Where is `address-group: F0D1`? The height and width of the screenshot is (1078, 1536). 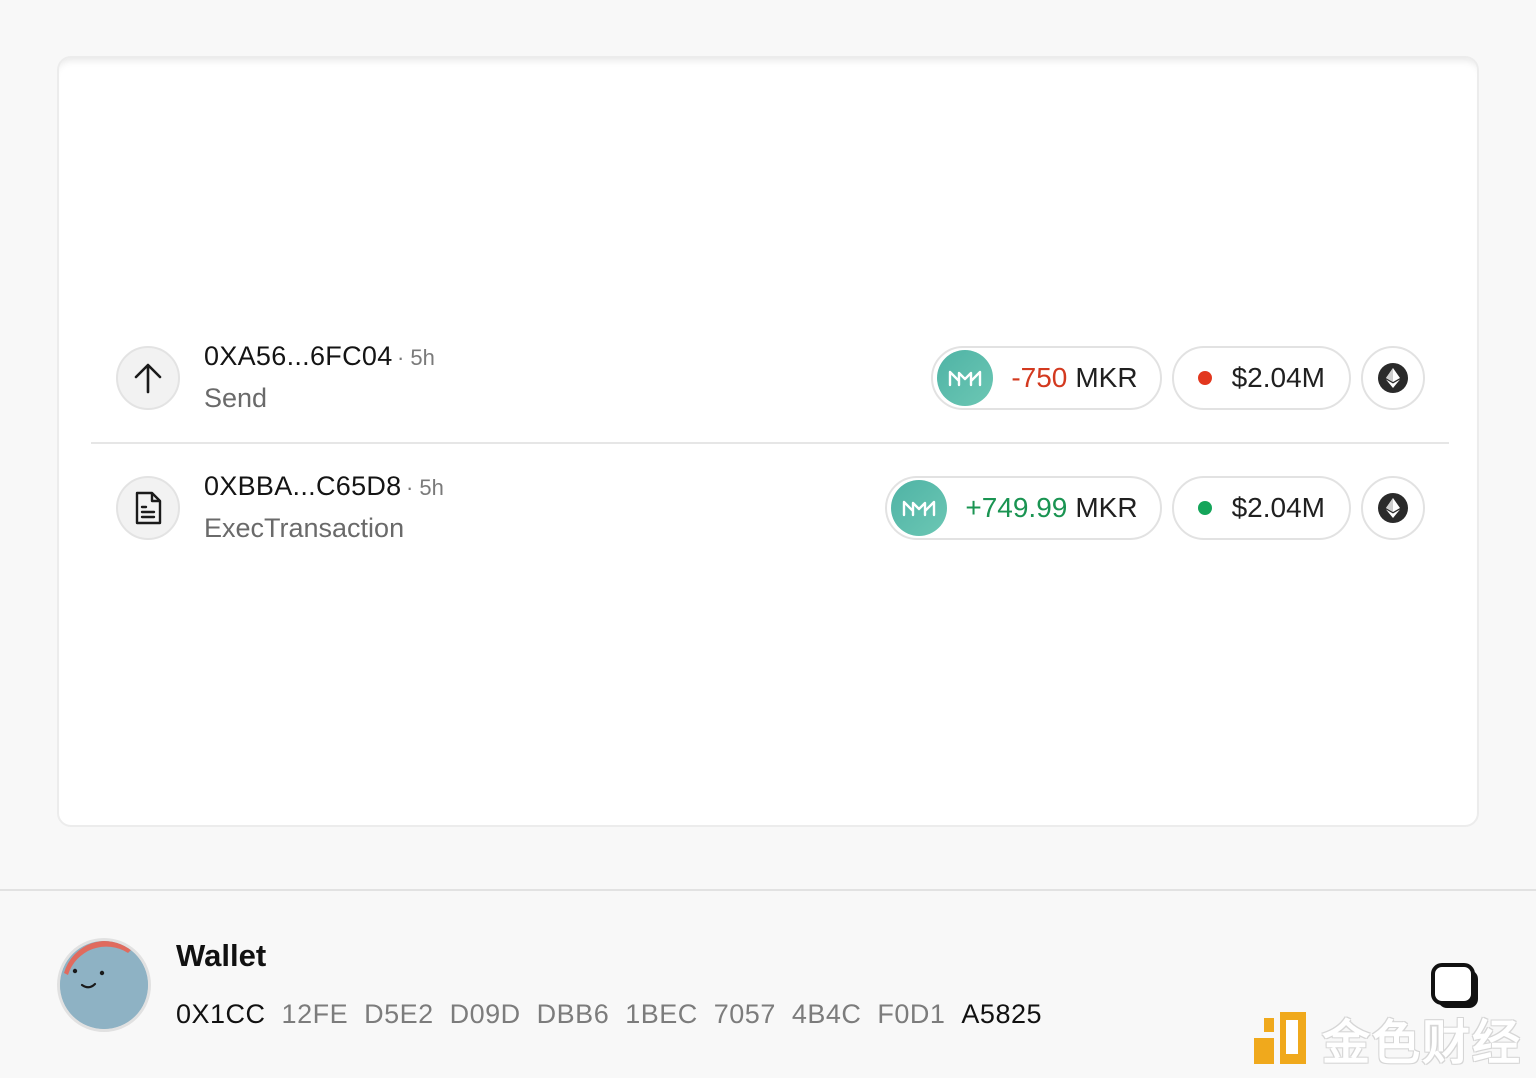
address-group: F0D1 is located at coordinates (911, 1014).